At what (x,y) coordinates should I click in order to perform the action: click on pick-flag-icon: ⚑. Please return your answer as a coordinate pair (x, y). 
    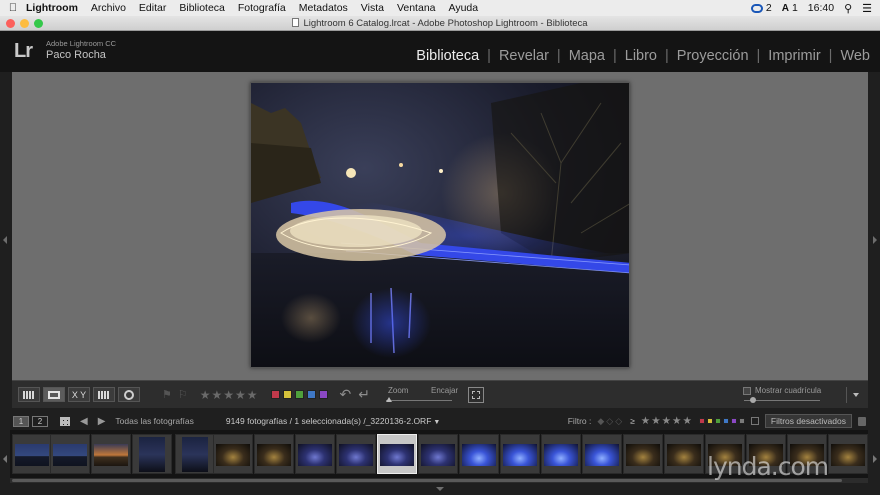
    Looking at the image, I should click on (167, 394).